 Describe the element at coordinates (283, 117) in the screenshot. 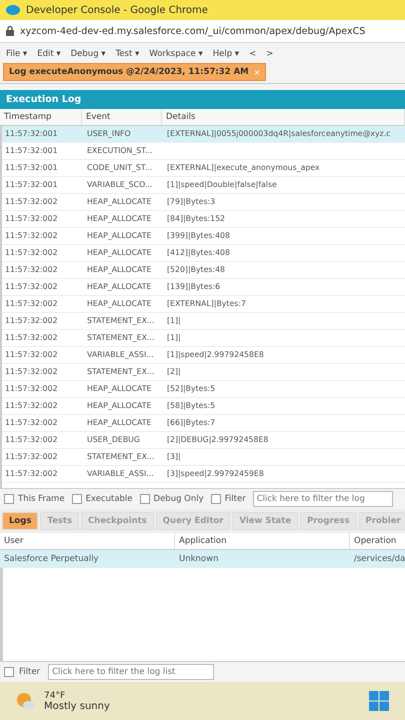

I see `column-header: Details` at that location.